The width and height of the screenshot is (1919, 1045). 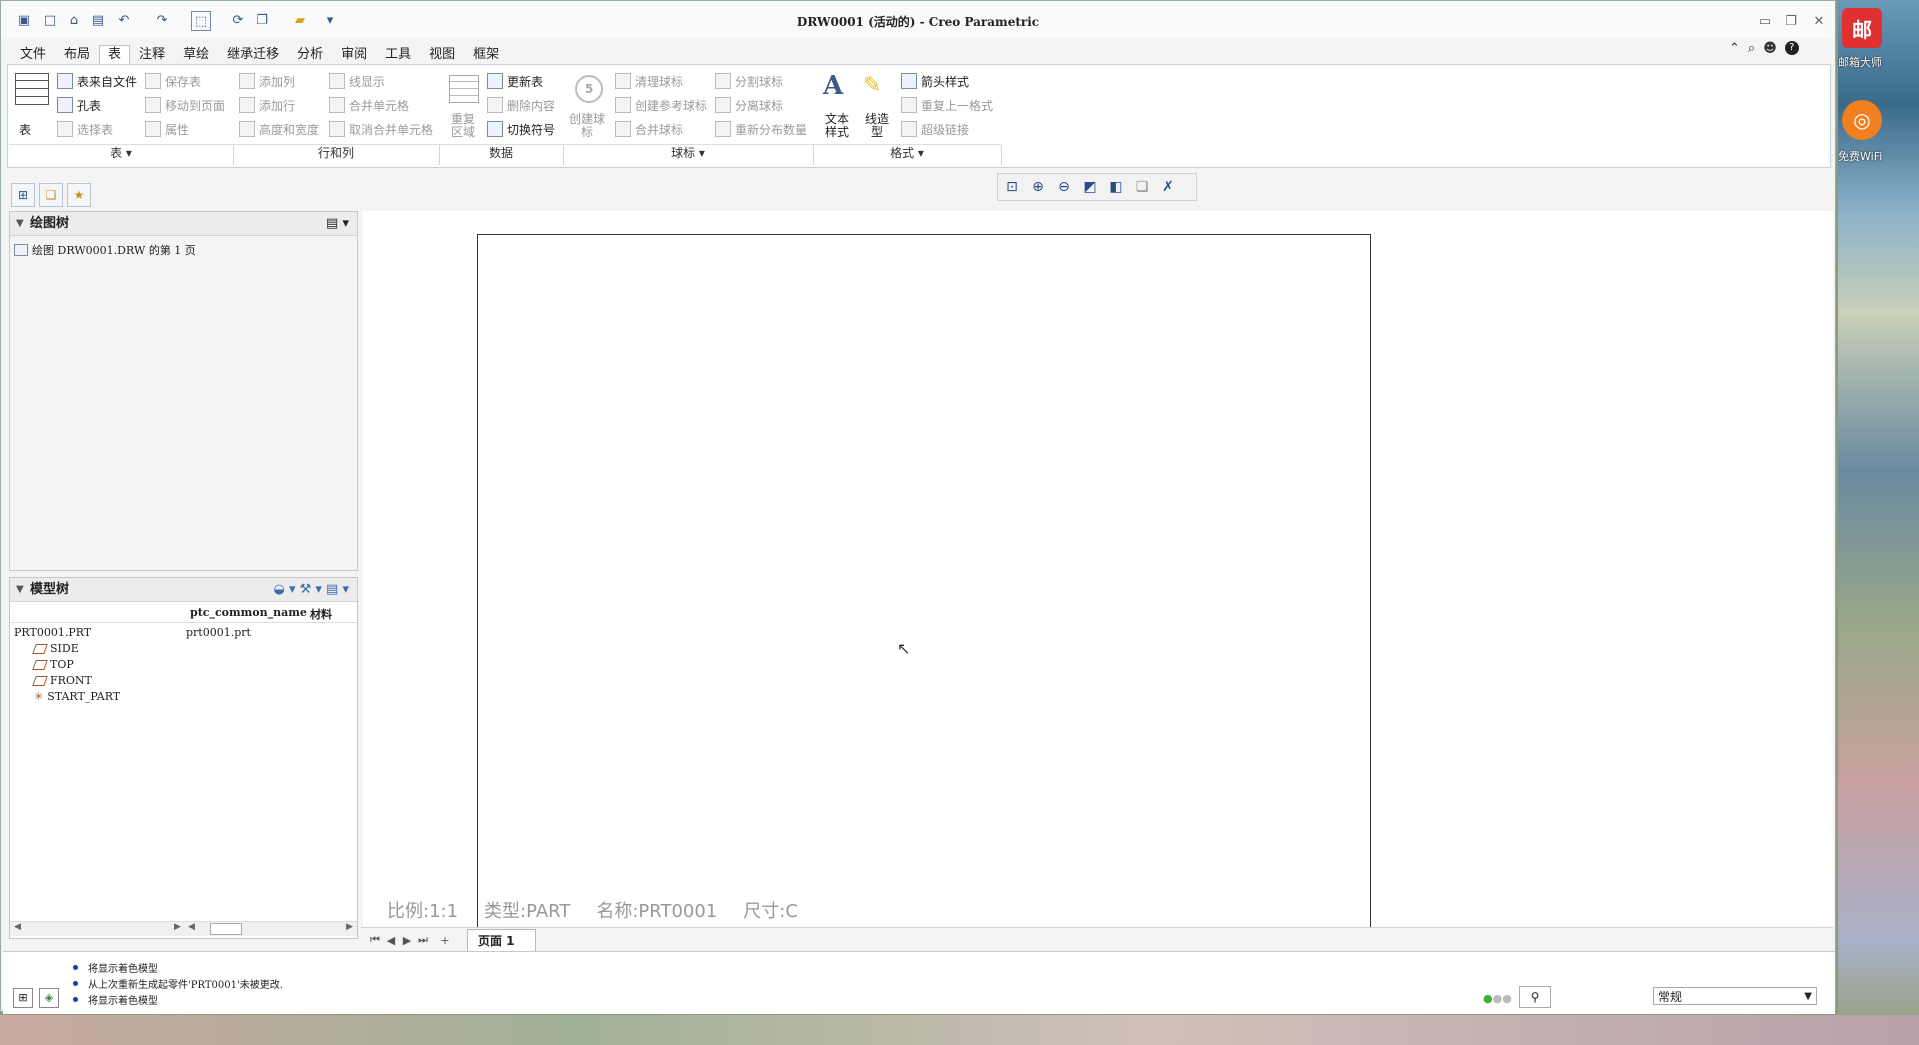 I want to click on prev-page-icon: ◀, so click(x=391, y=940).